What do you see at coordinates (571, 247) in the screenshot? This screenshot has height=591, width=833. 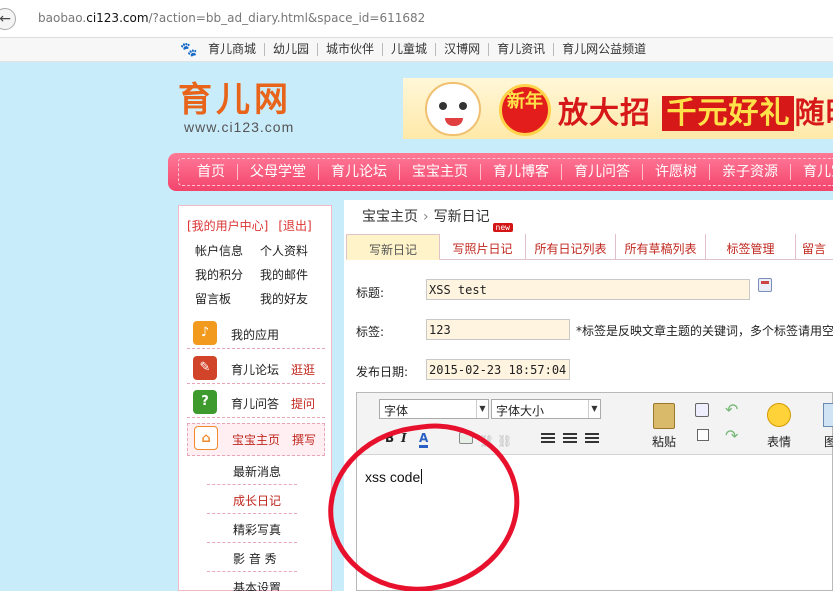 I see `tab-all-diaries: 所有日记列表` at bounding box center [571, 247].